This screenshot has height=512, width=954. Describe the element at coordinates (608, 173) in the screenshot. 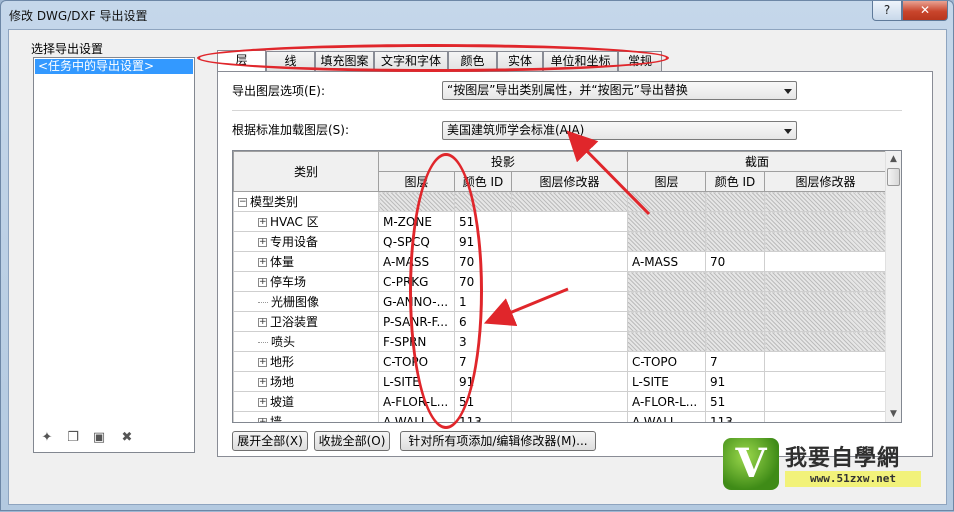

I see `arrow-to-standard` at that location.